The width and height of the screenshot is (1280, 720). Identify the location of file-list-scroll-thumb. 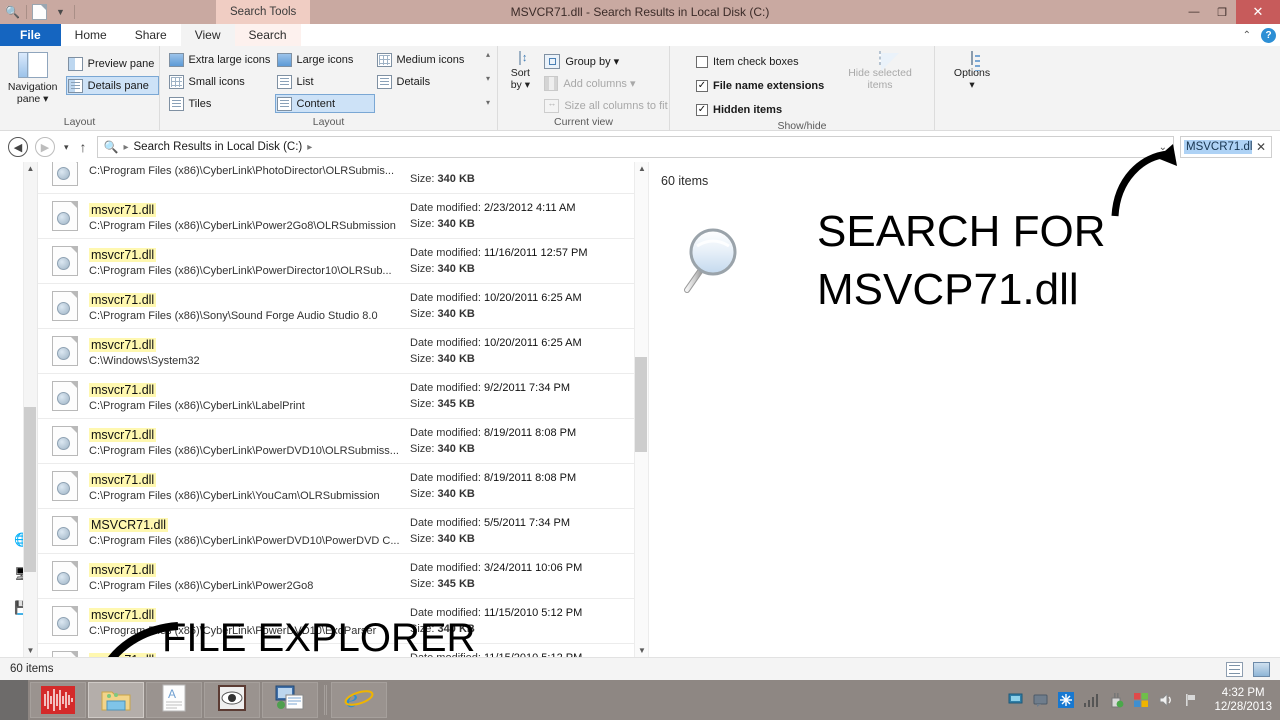
(641, 404).